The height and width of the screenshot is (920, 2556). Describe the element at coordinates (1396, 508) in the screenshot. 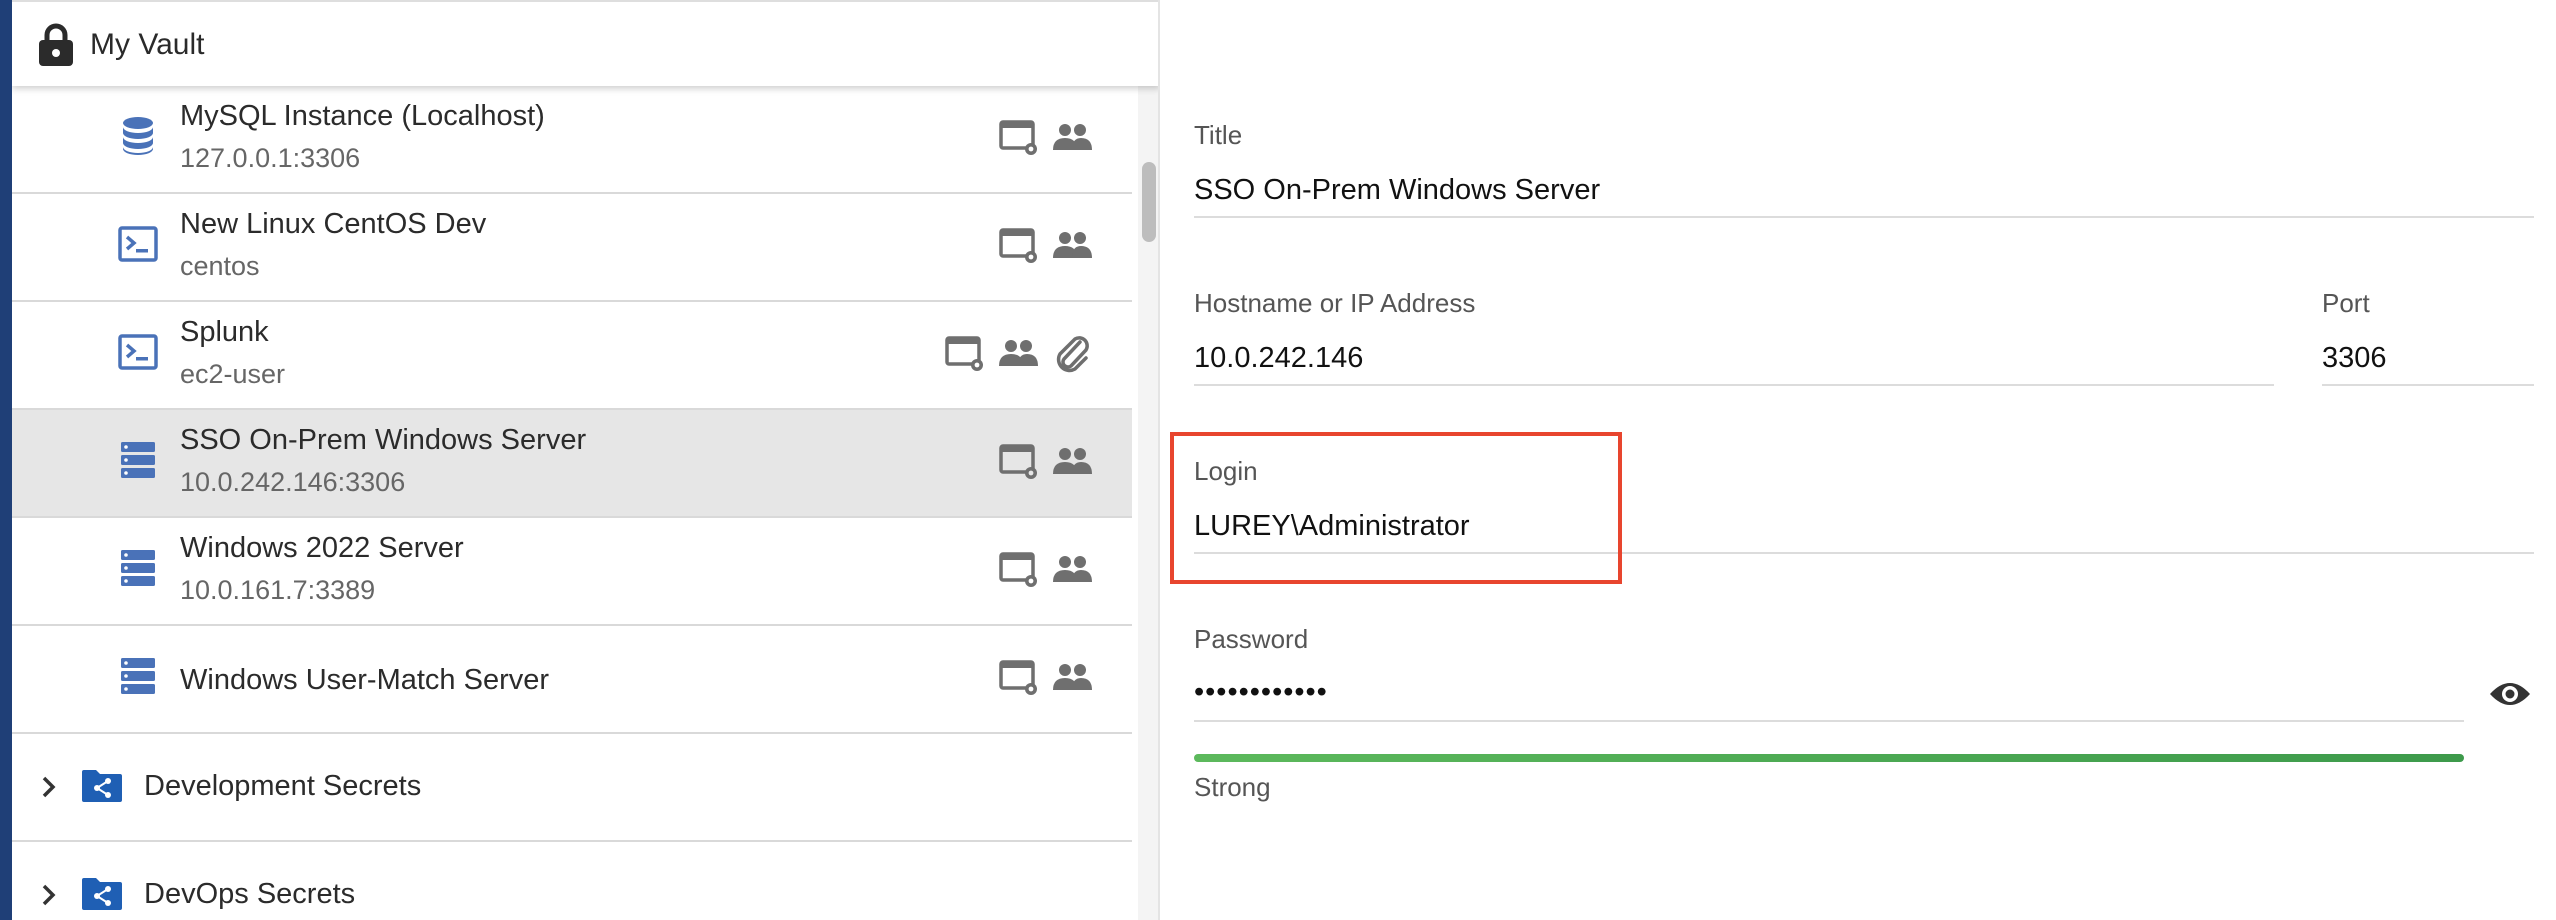

I see `login-highlight-box` at that location.